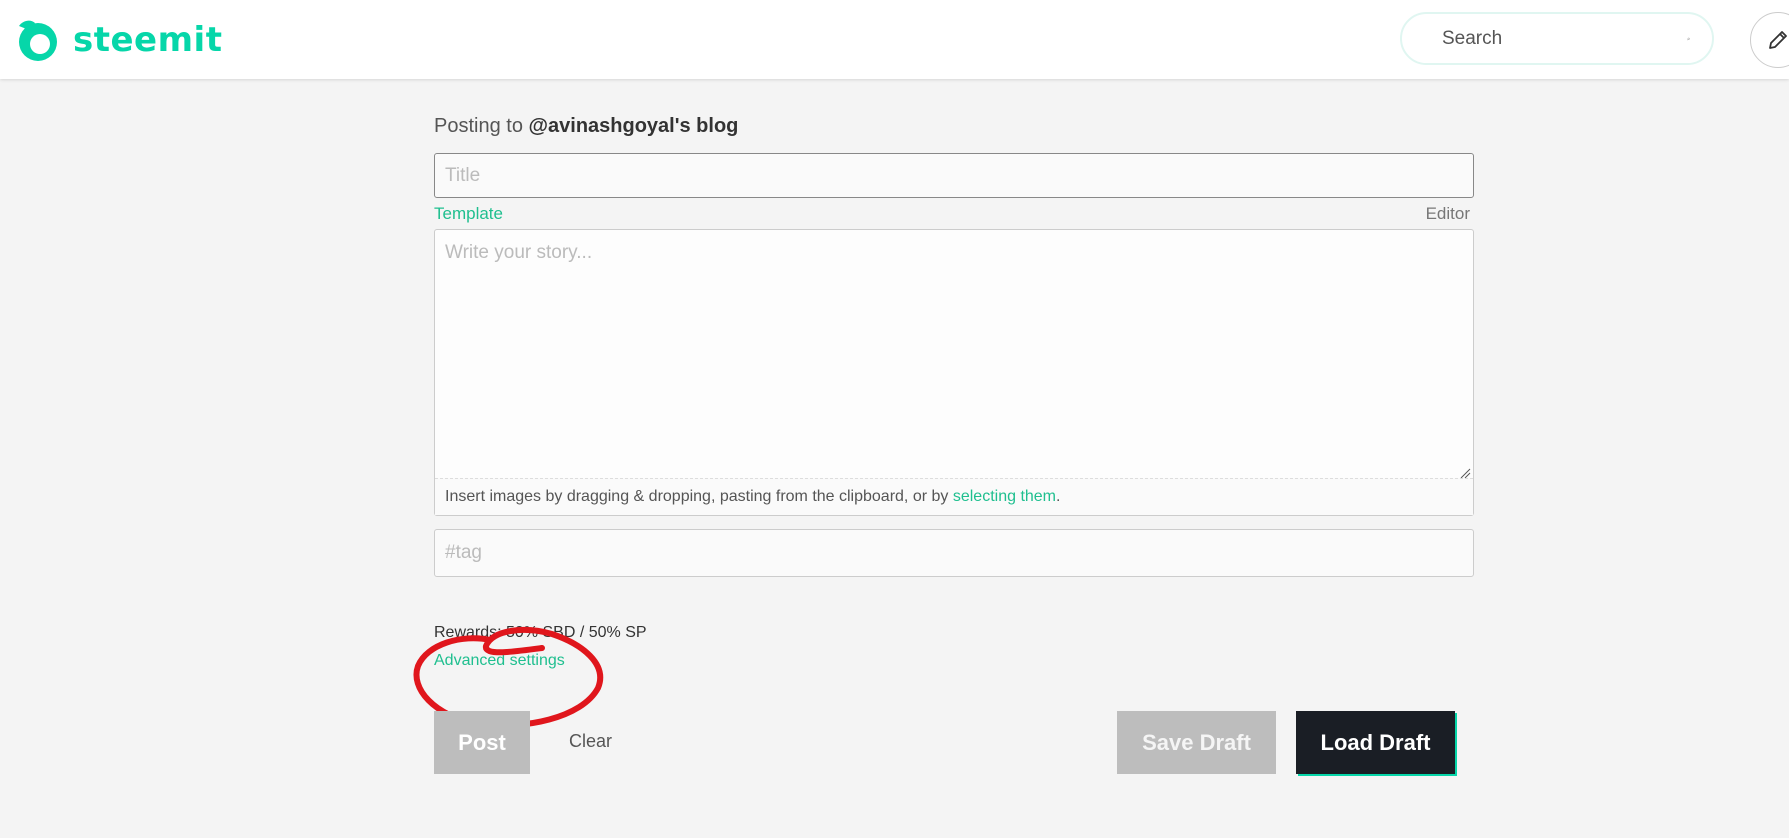 The width and height of the screenshot is (1789, 838). What do you see at coordinates (481, 126) in the screenshot?
I see `posting-to-prefix: Posting to` at bounding box center [481, 126].